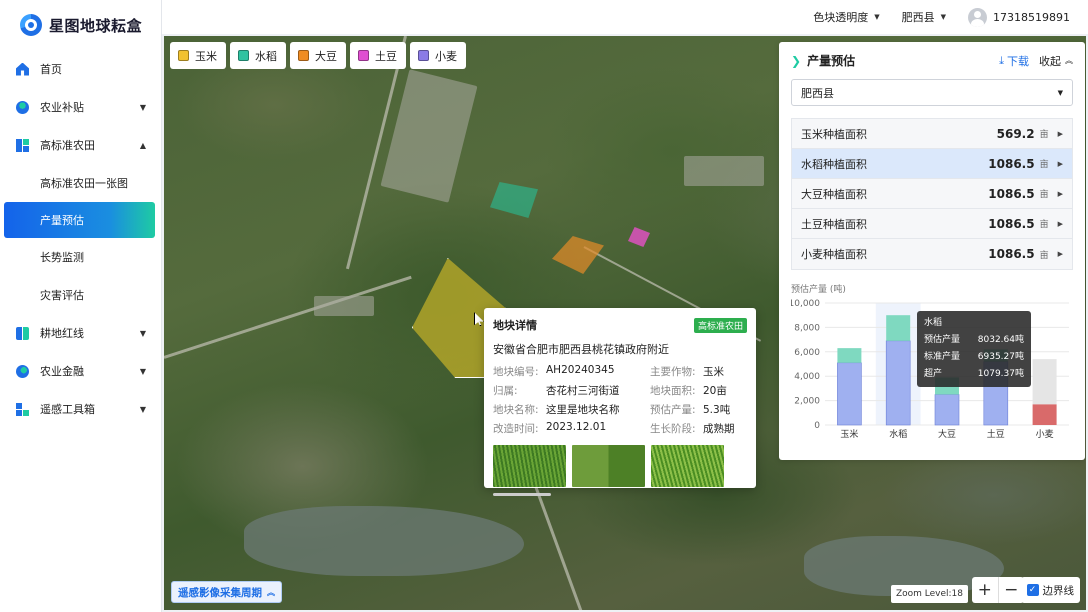 The width and height of the screenshot is (1088, 612). Describe the element at coordinates (673, 391) in the screenshot. I see `field-key: 地块面积:` at that location.